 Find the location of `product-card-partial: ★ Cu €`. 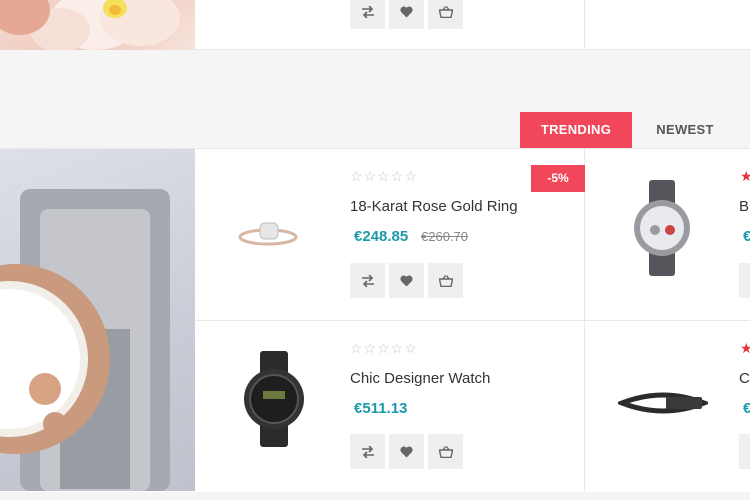

product-card-partial: ★ Cu € is located at coordinates (667, 406).